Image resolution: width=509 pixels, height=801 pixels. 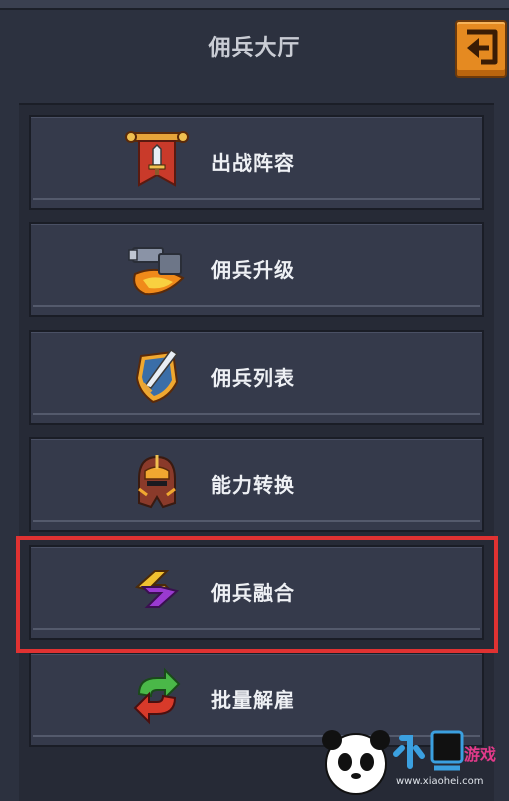 I want to click on helmet-icon, so click(x=157, y=482).